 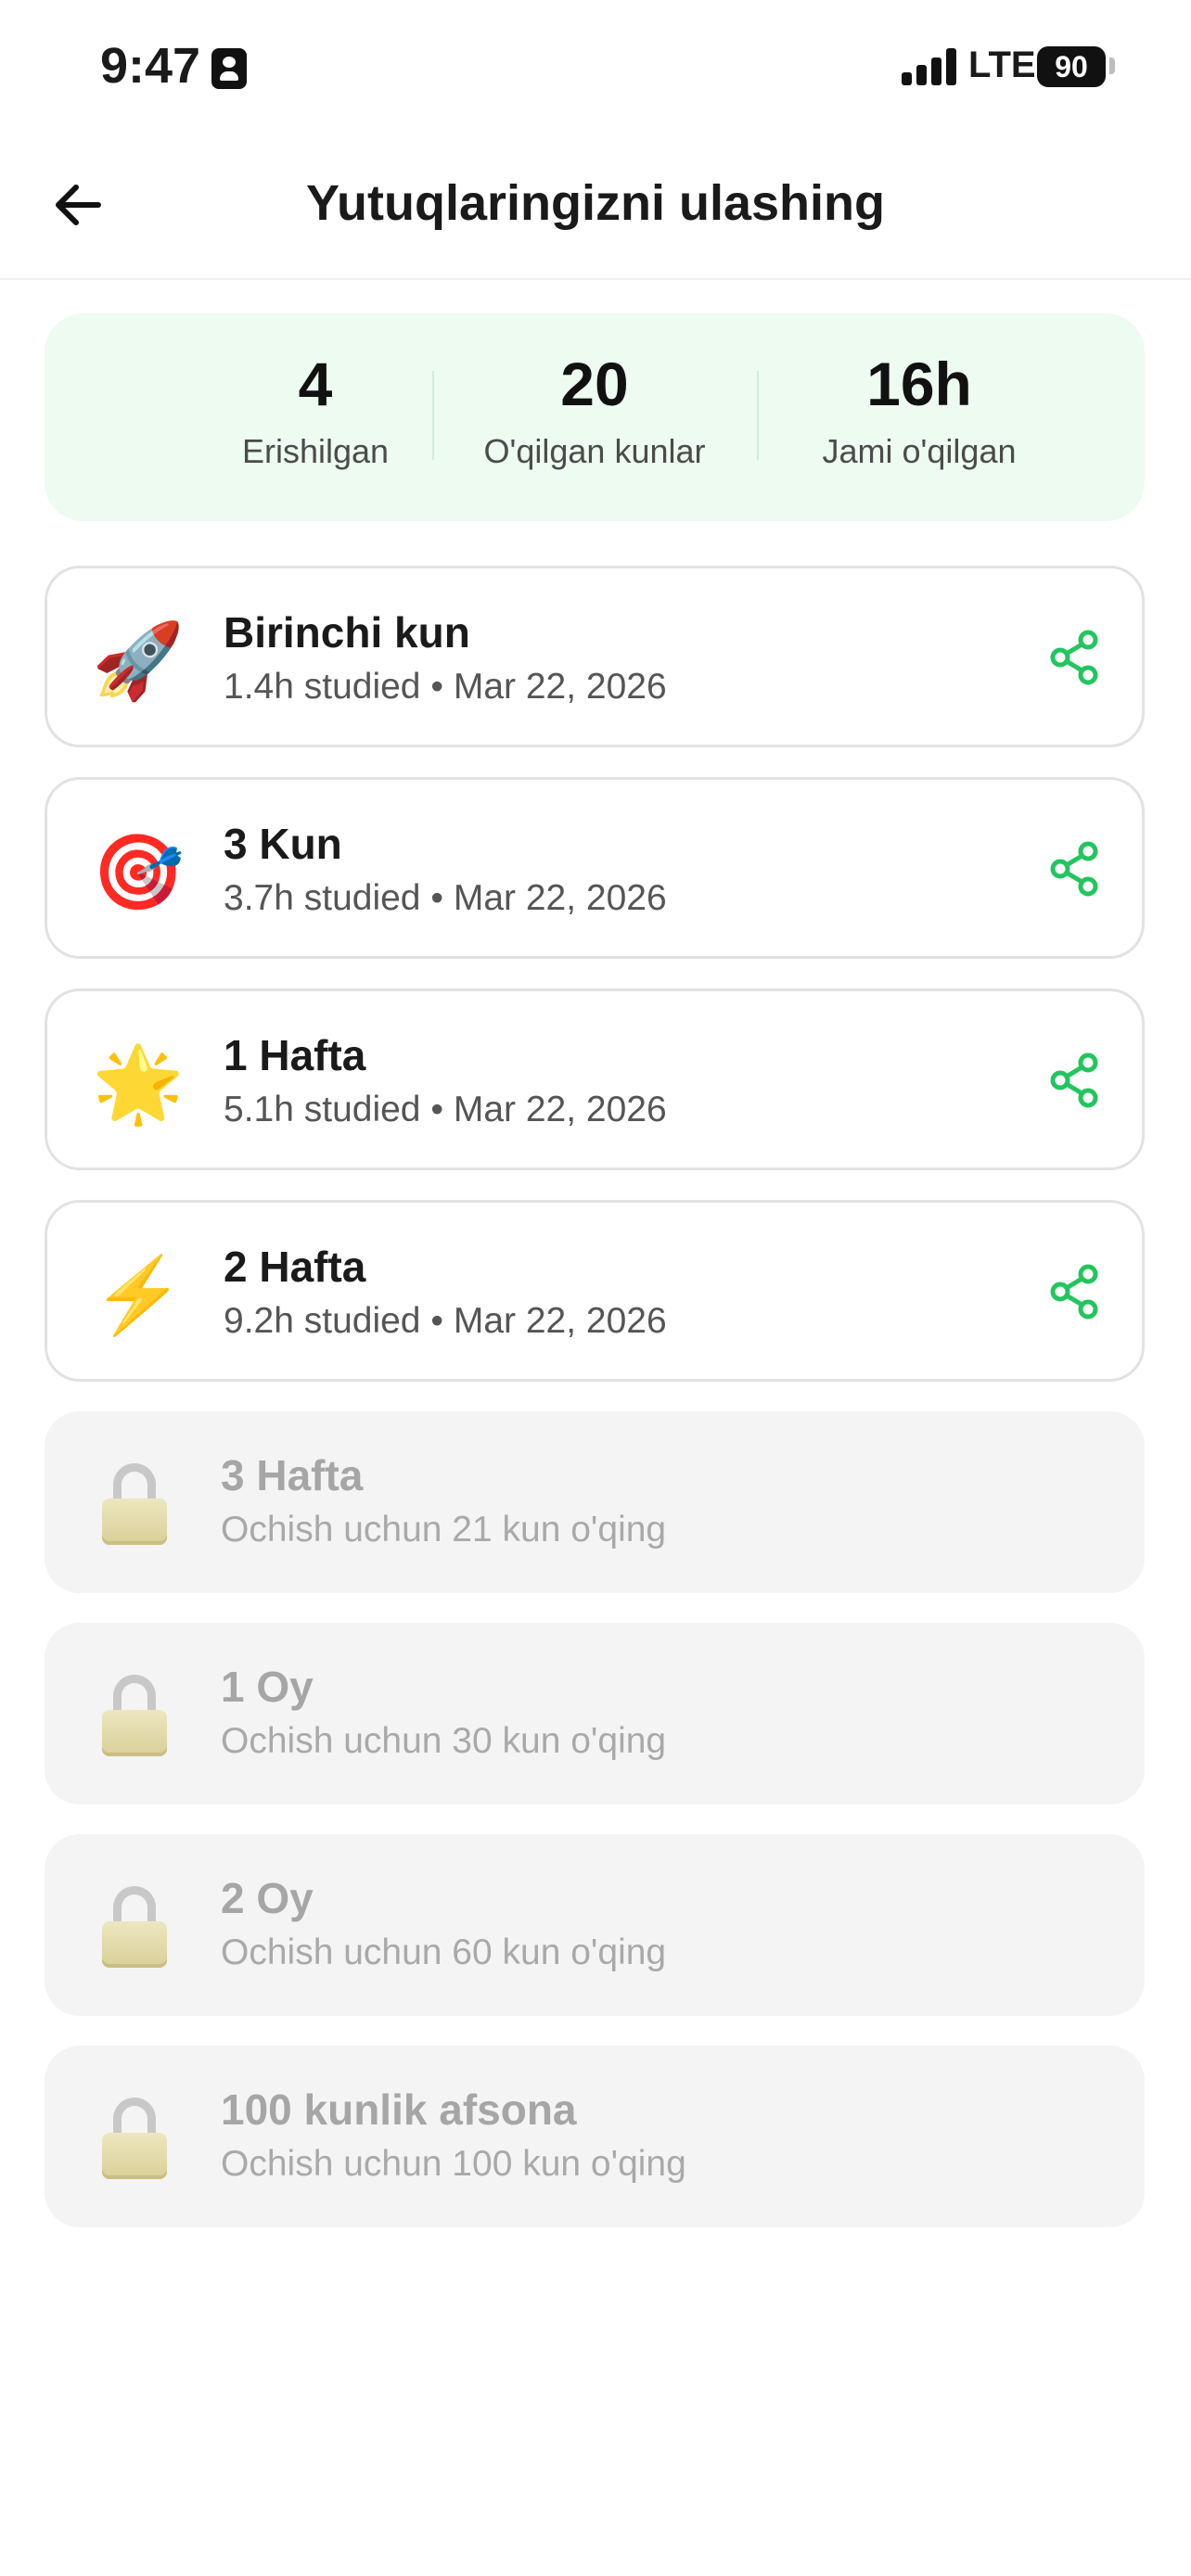 What do you see at coordinates (445, 1321) in the screenshot?
I see `achievement-subtitle: 9.2h studied • Mar 22, 2026` at bounding box center [445, 1321].